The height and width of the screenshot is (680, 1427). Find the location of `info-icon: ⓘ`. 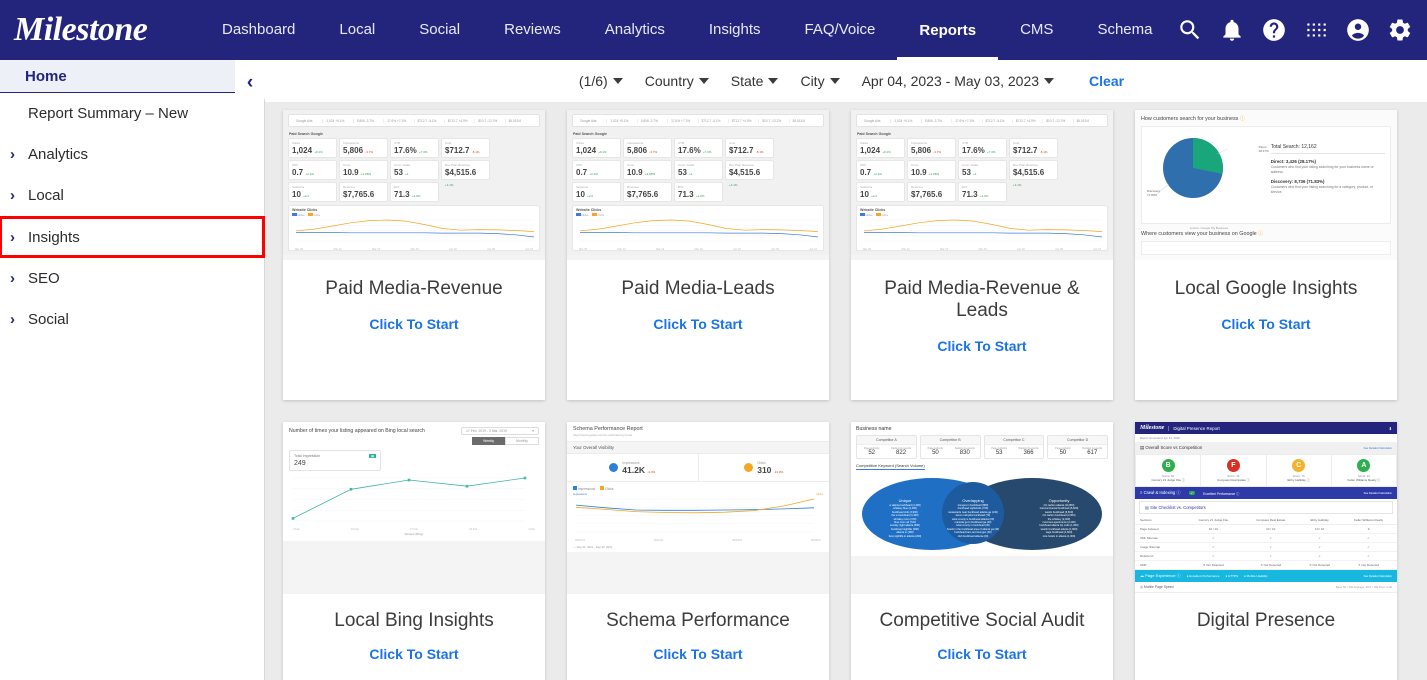

info-icon: ⓘ is located at coordinates (1242, 119).